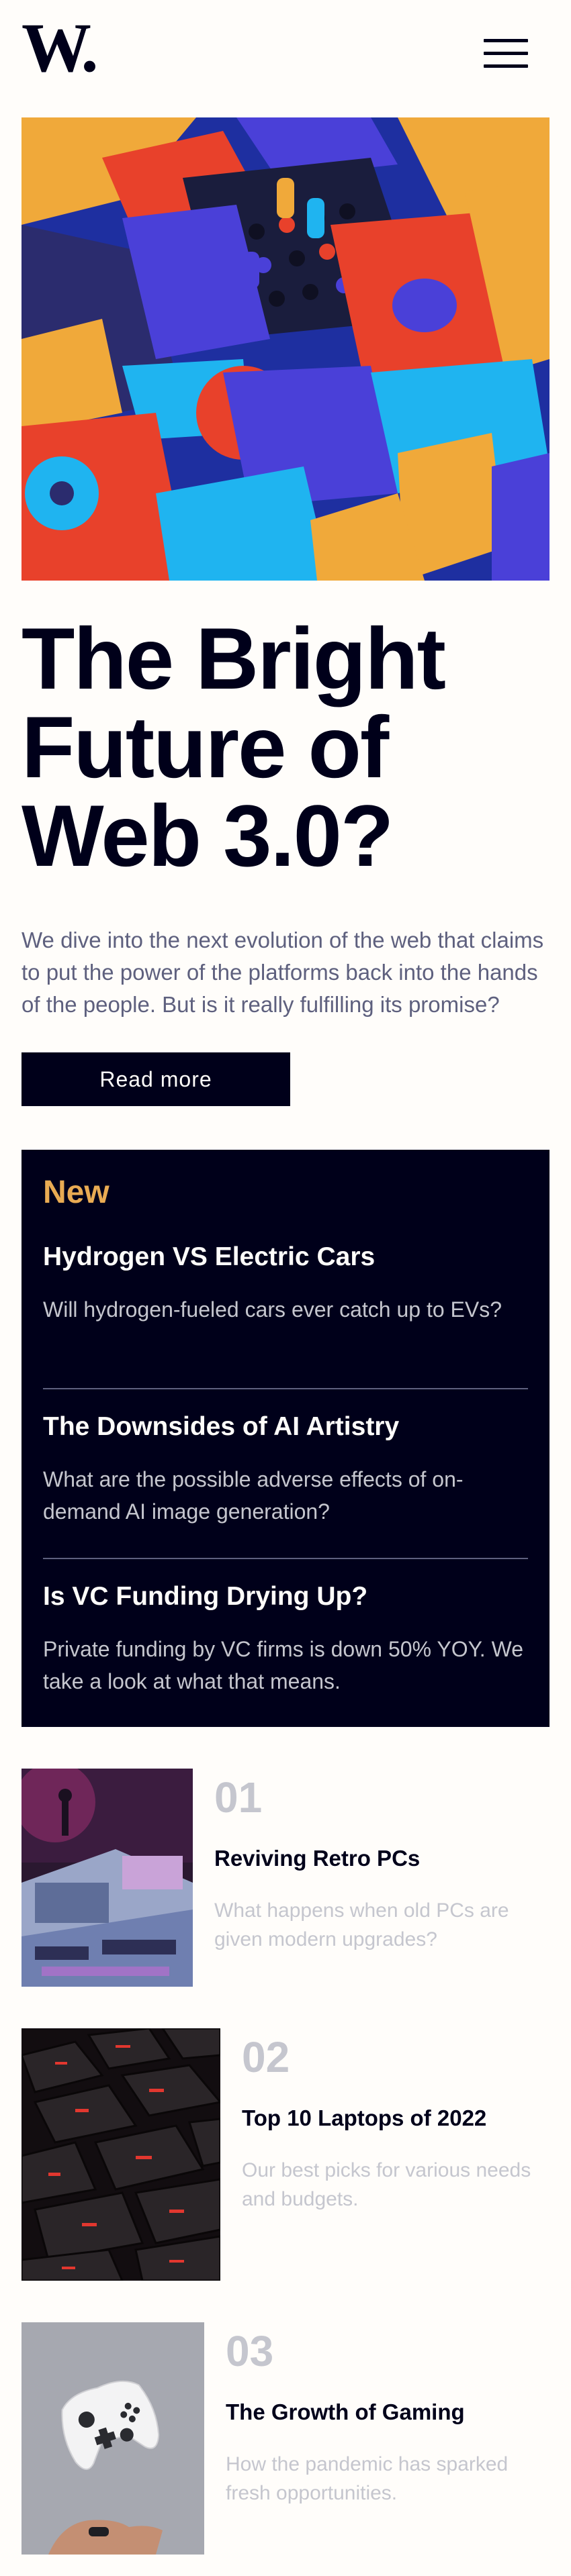 The height and width of the screenshot is (2576, 571). Describe the element at coordinates (285, 1427) in the screenshot. I see `new-item-title: The Downsides of AI Artistry` at that location.